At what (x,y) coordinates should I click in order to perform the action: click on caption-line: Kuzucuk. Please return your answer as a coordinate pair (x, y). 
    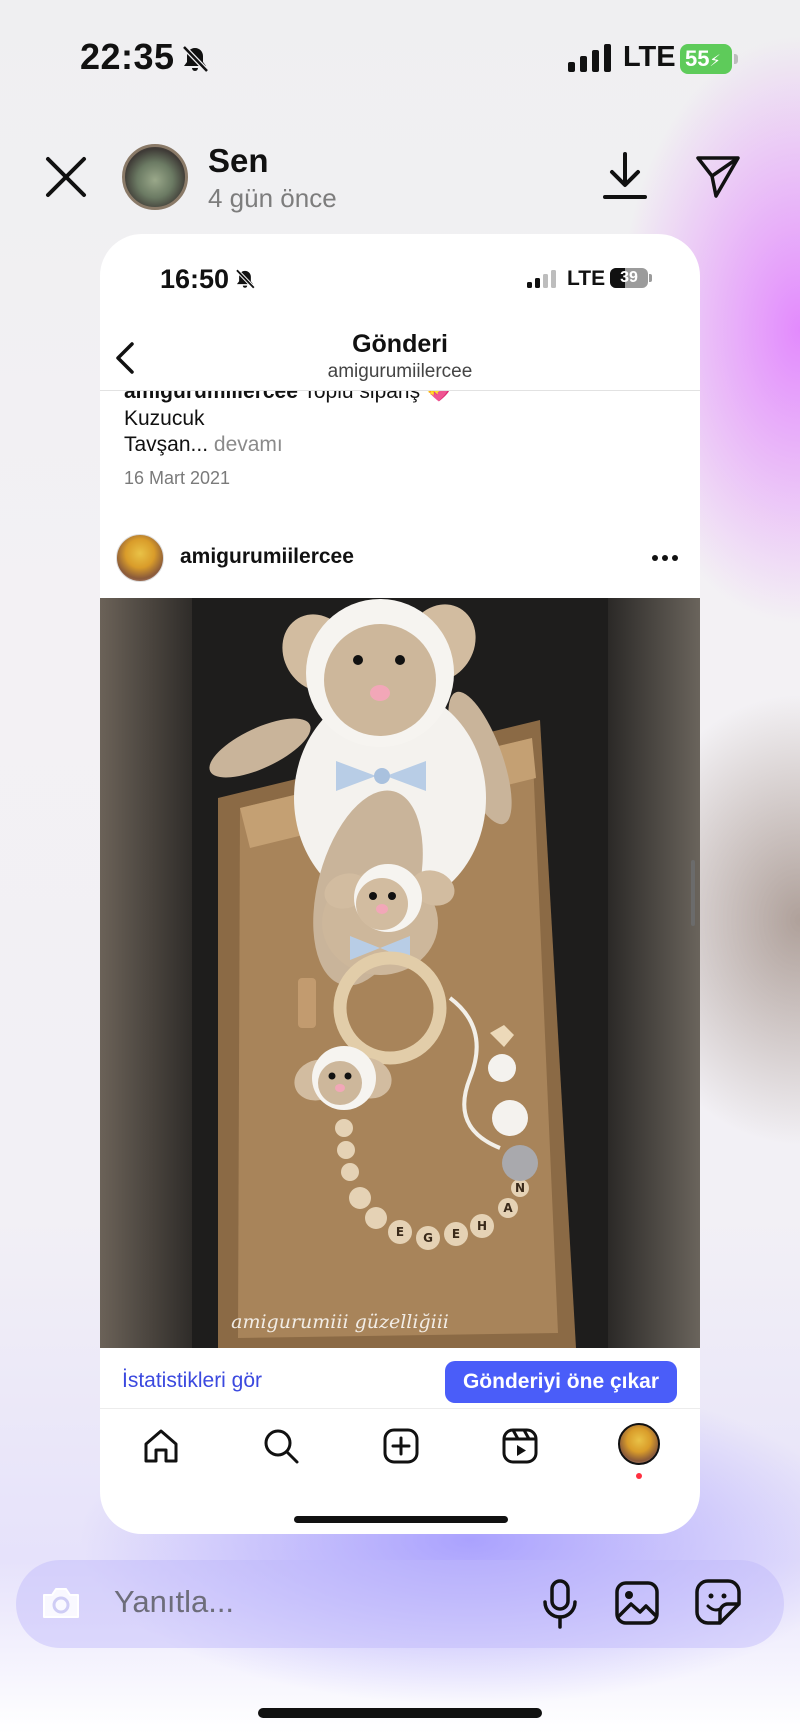
    Looking at the image, I should click on (164, 418).